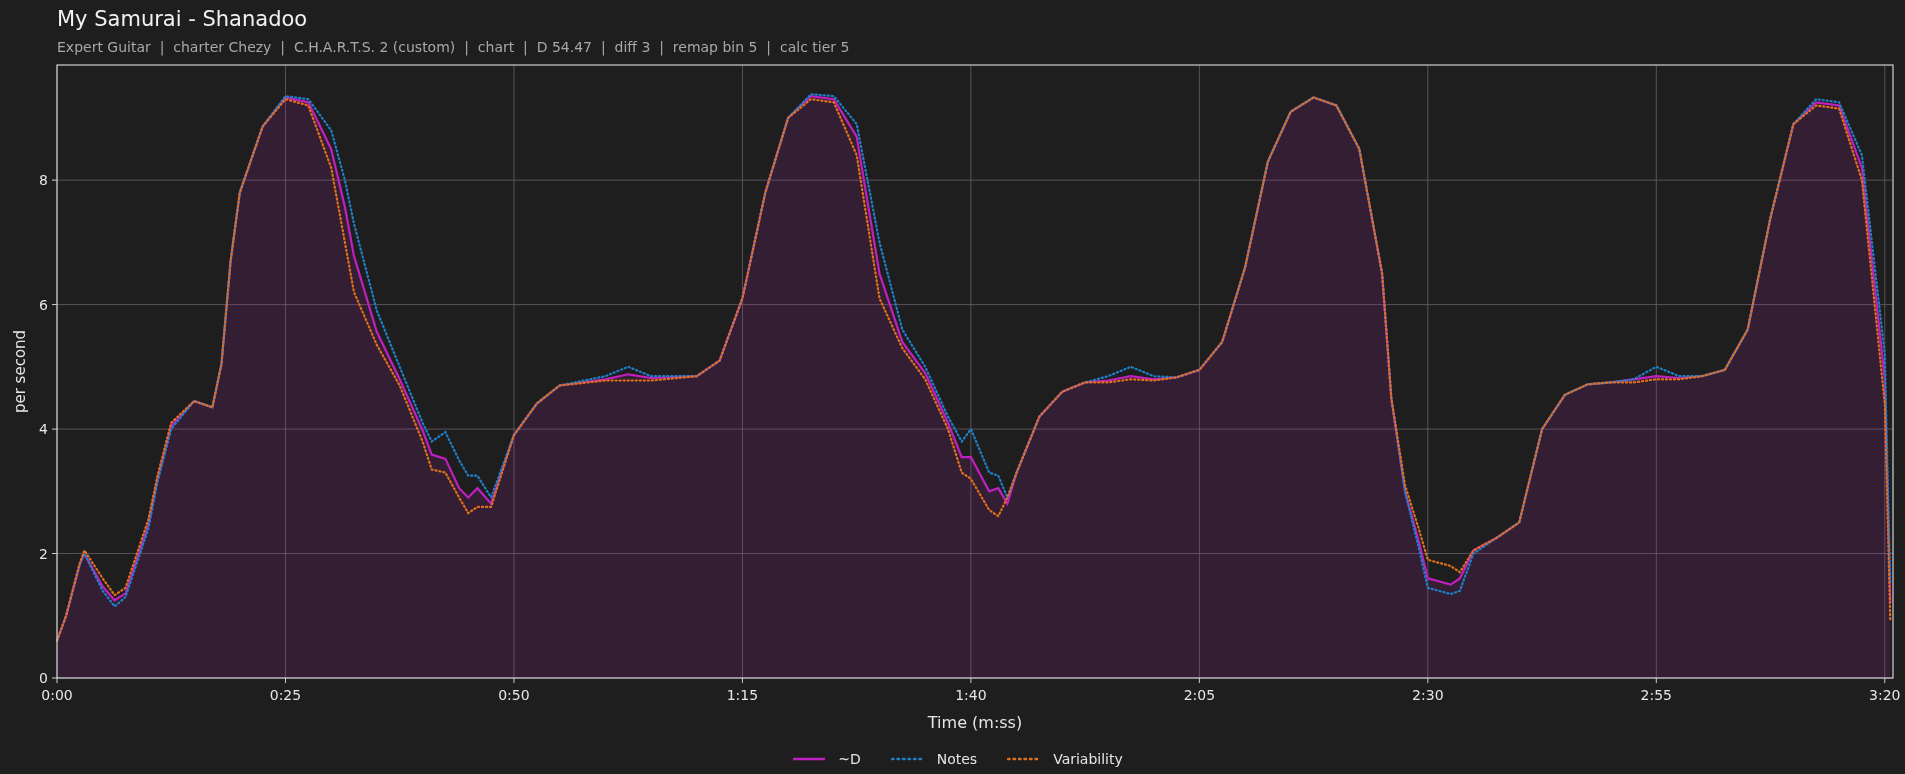 The width and height of the screenshot is (1905, 774). What do you see at coordinates (742, 695) in the screenshot?
I see `x-tick-label: 1:15` at bounding box center [742, 695].